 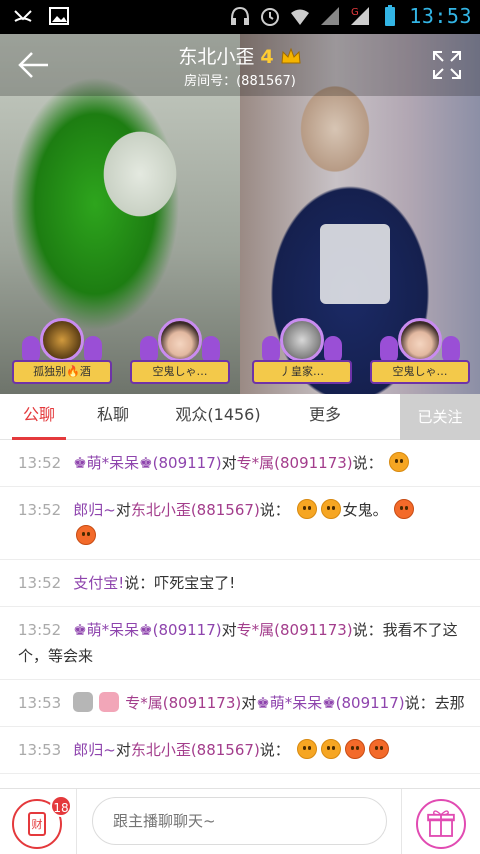 I want to click on svg-text: G, so click(x=355, y=12).